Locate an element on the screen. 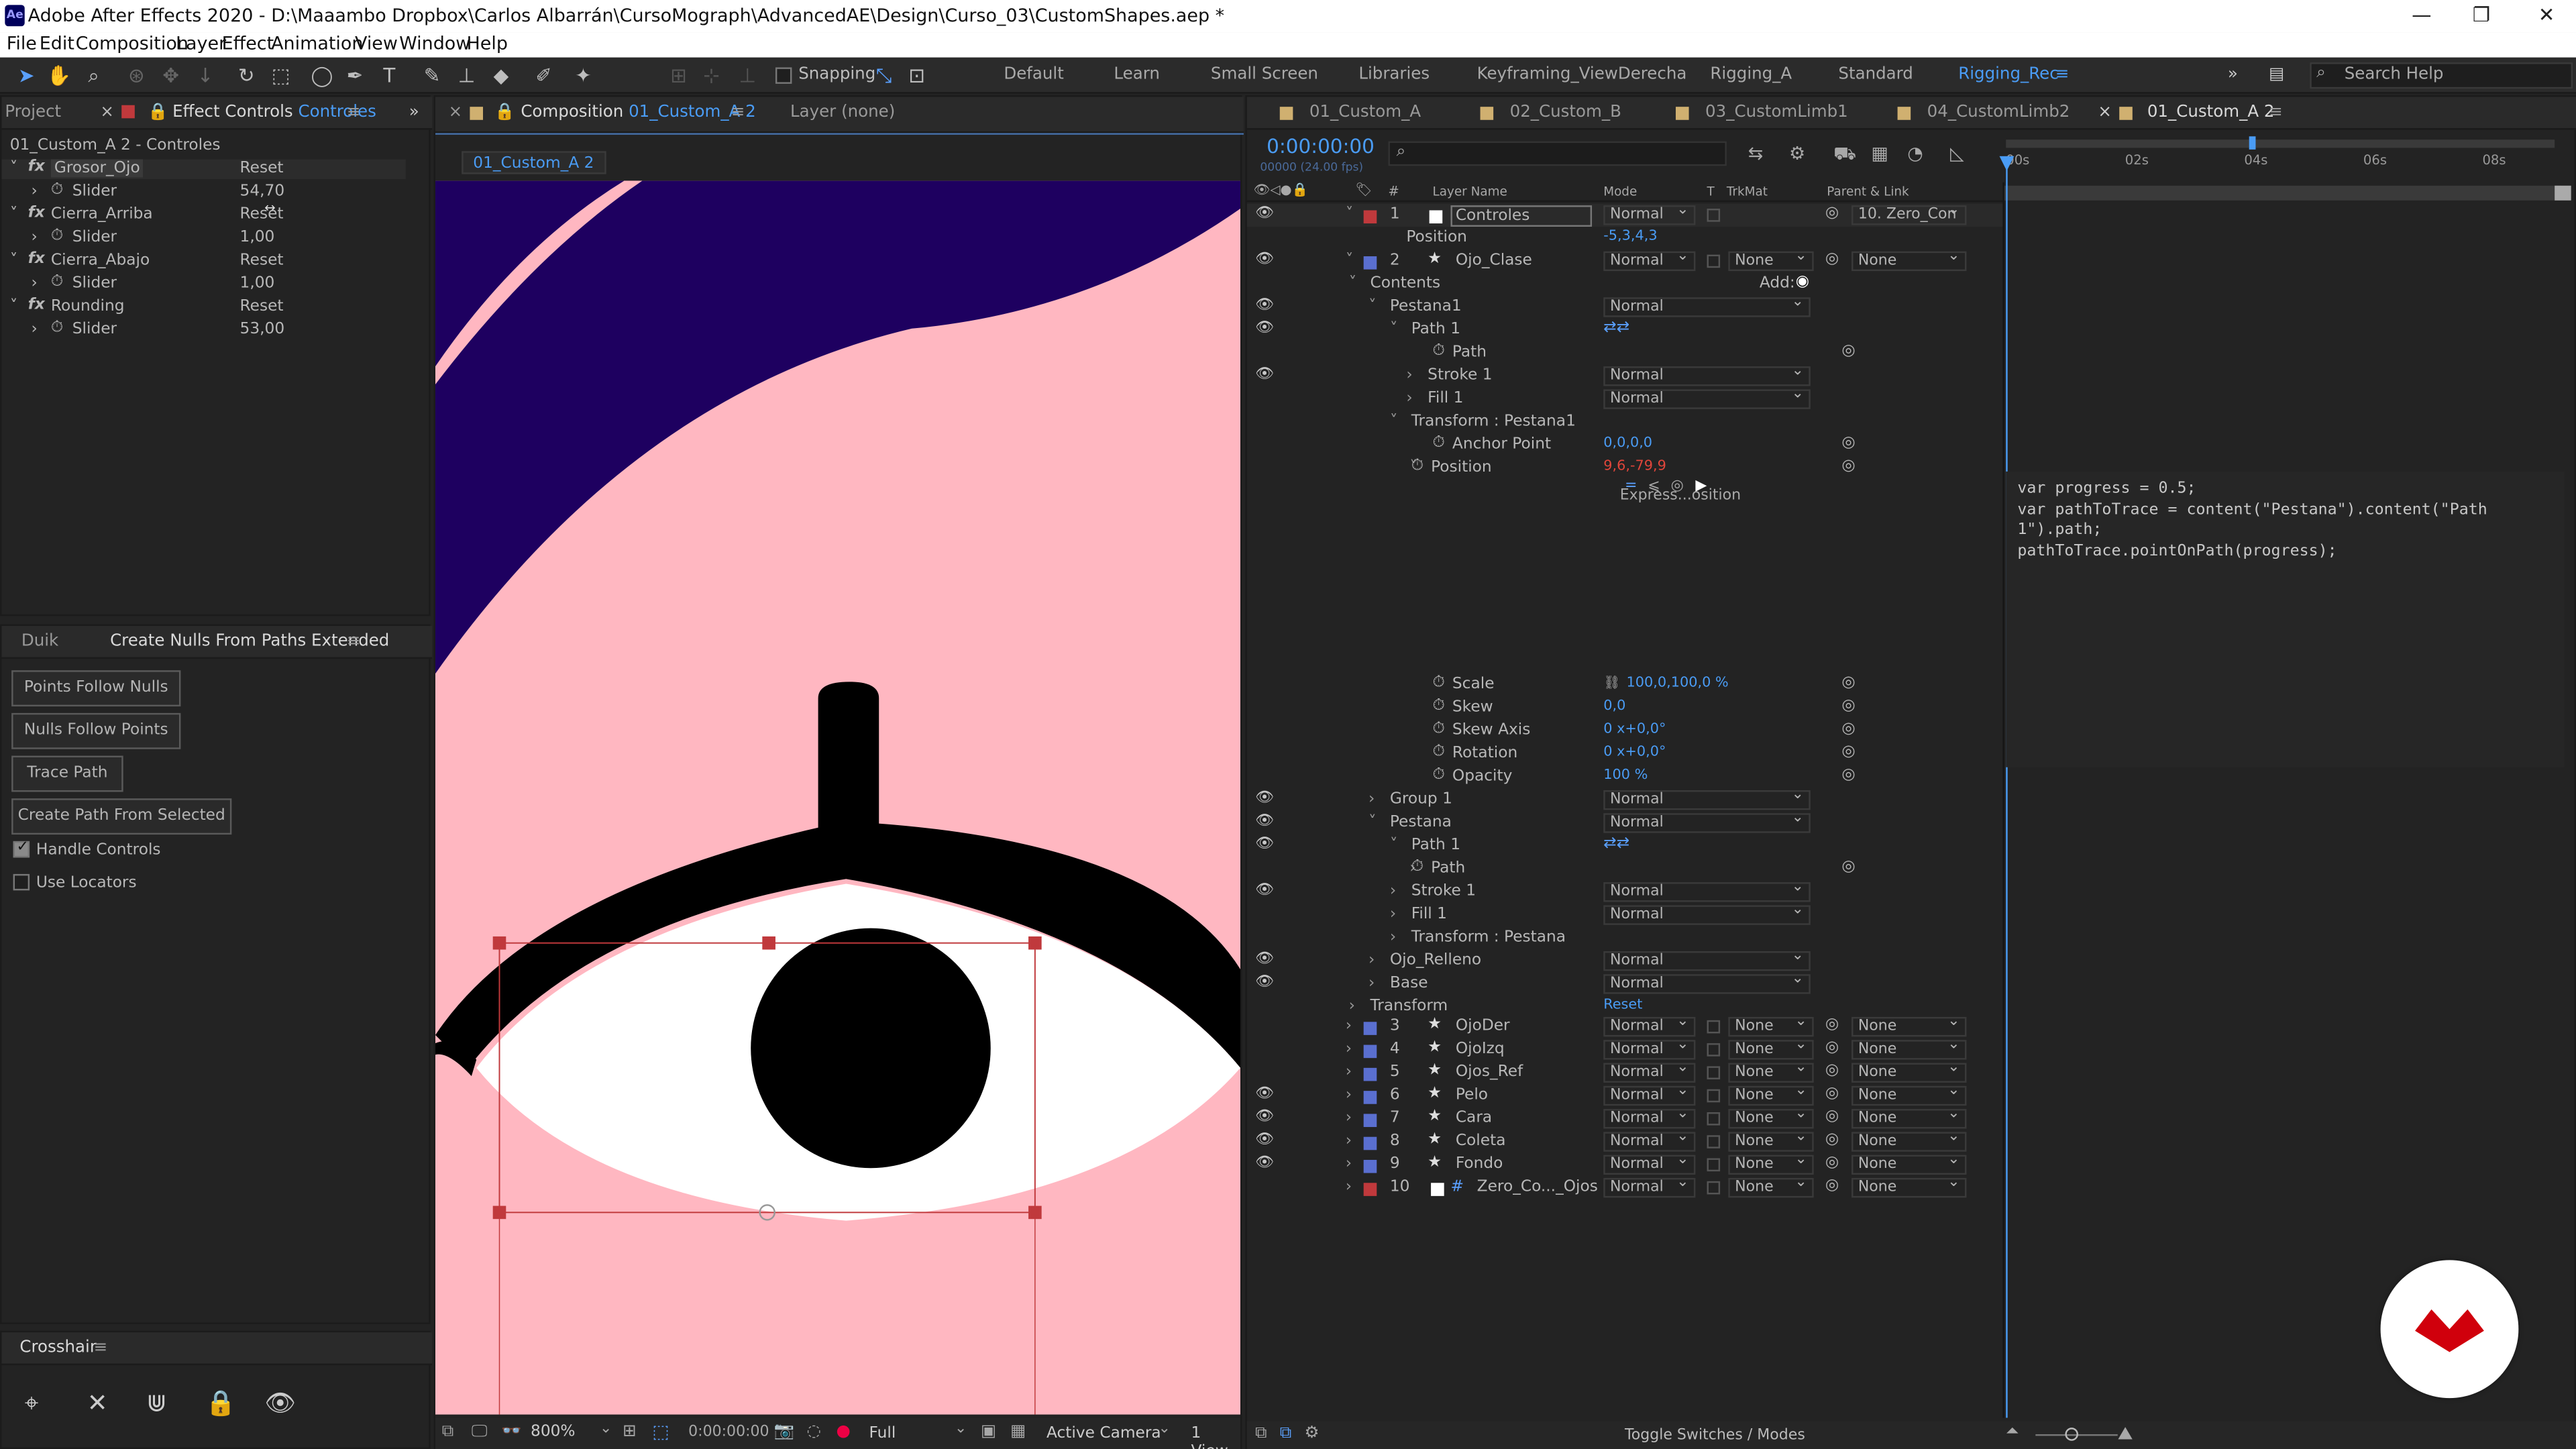  camera-value: Active Camera is located at coordinates (1103, 1433).